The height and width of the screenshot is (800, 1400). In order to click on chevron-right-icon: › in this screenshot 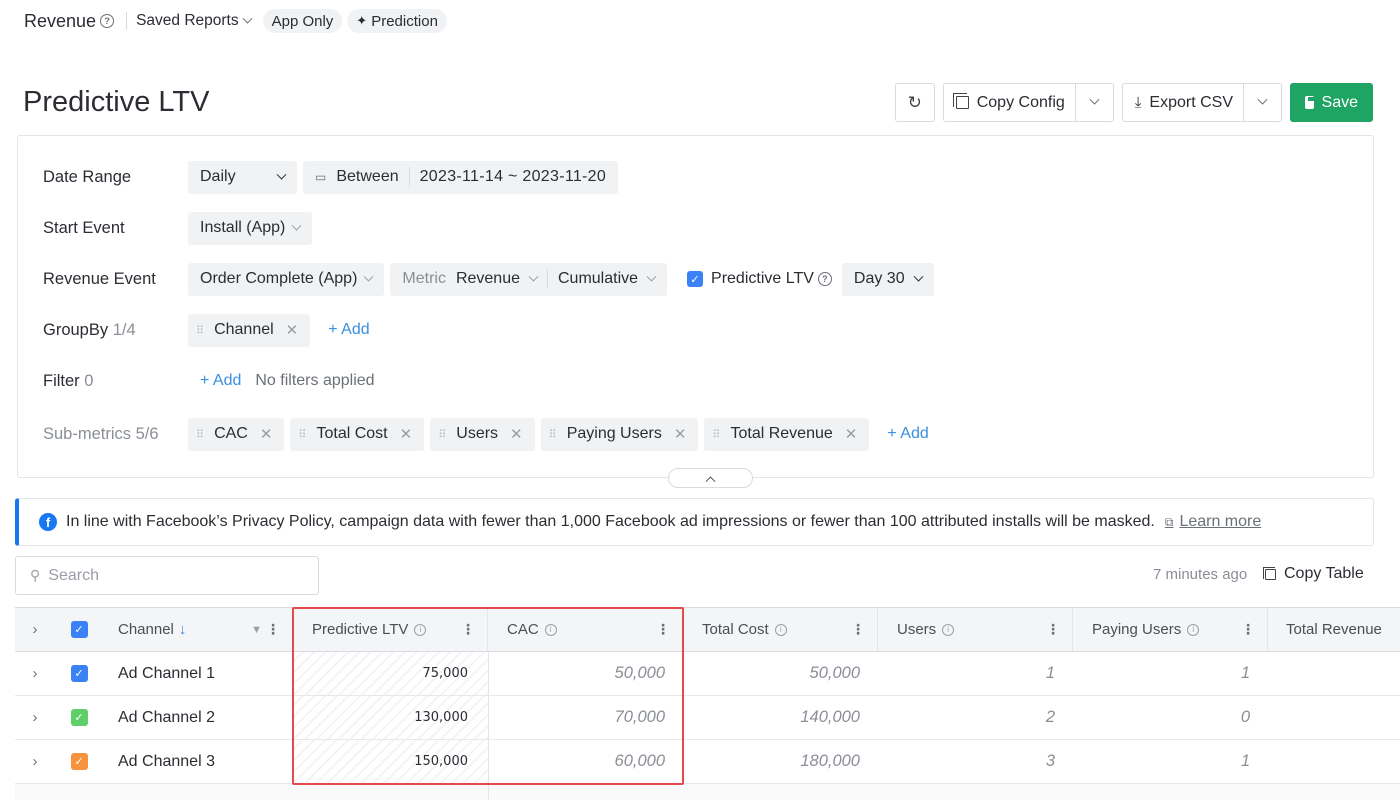, I will do `click(35, 673)`.